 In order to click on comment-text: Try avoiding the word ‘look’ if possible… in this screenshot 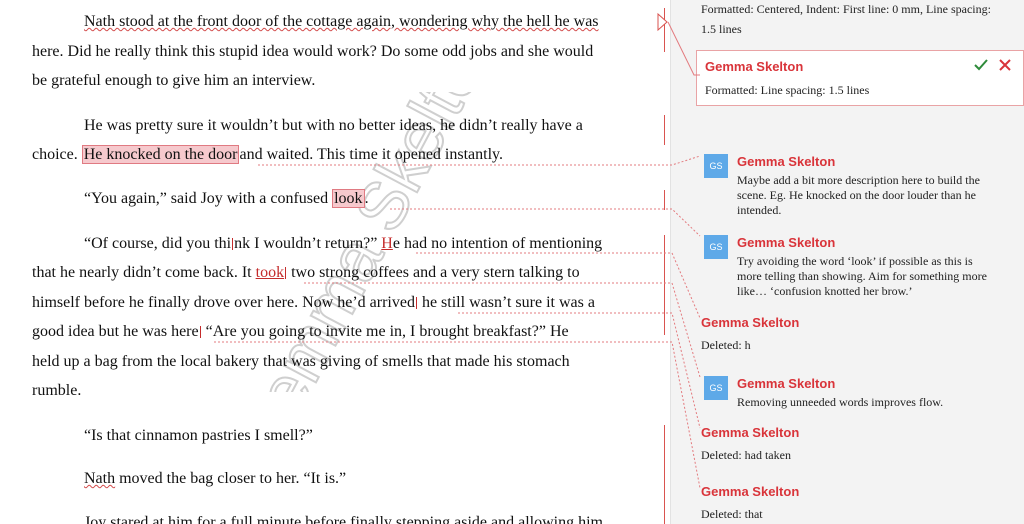, I will do `click(855, 261)`.